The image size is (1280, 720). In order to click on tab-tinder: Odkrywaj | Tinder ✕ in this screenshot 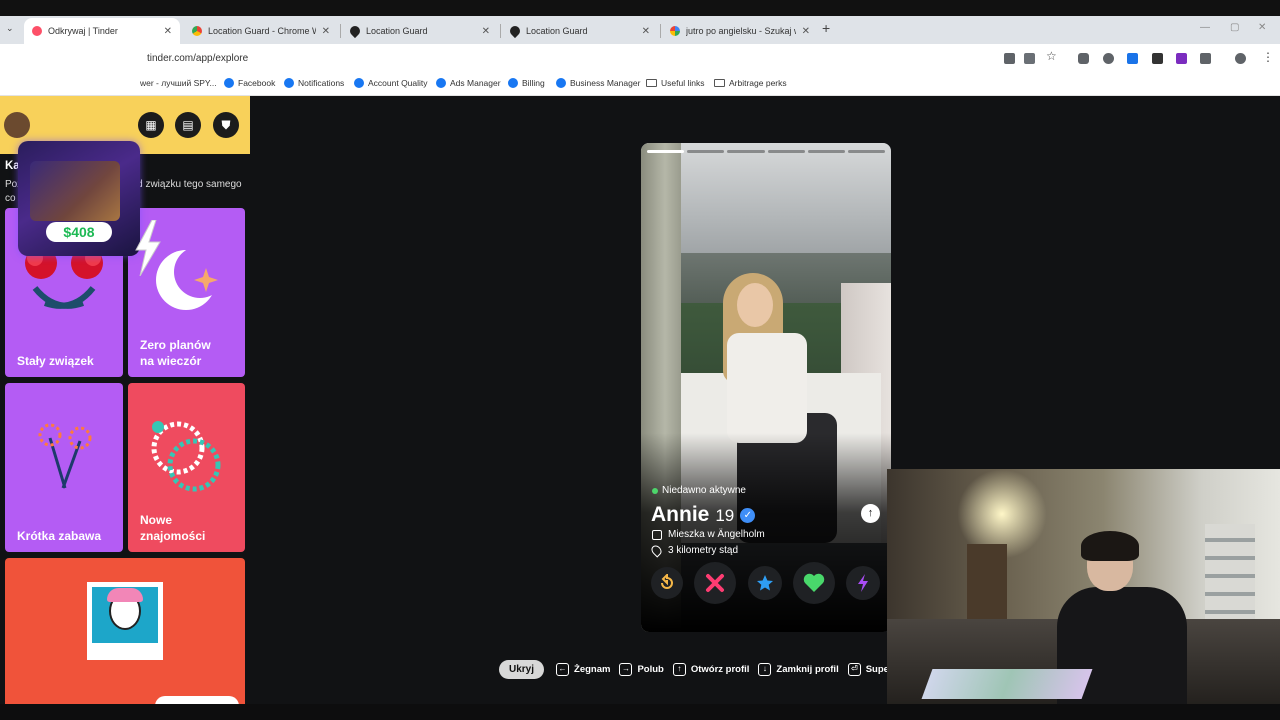, I will do `click(102, 31)`.